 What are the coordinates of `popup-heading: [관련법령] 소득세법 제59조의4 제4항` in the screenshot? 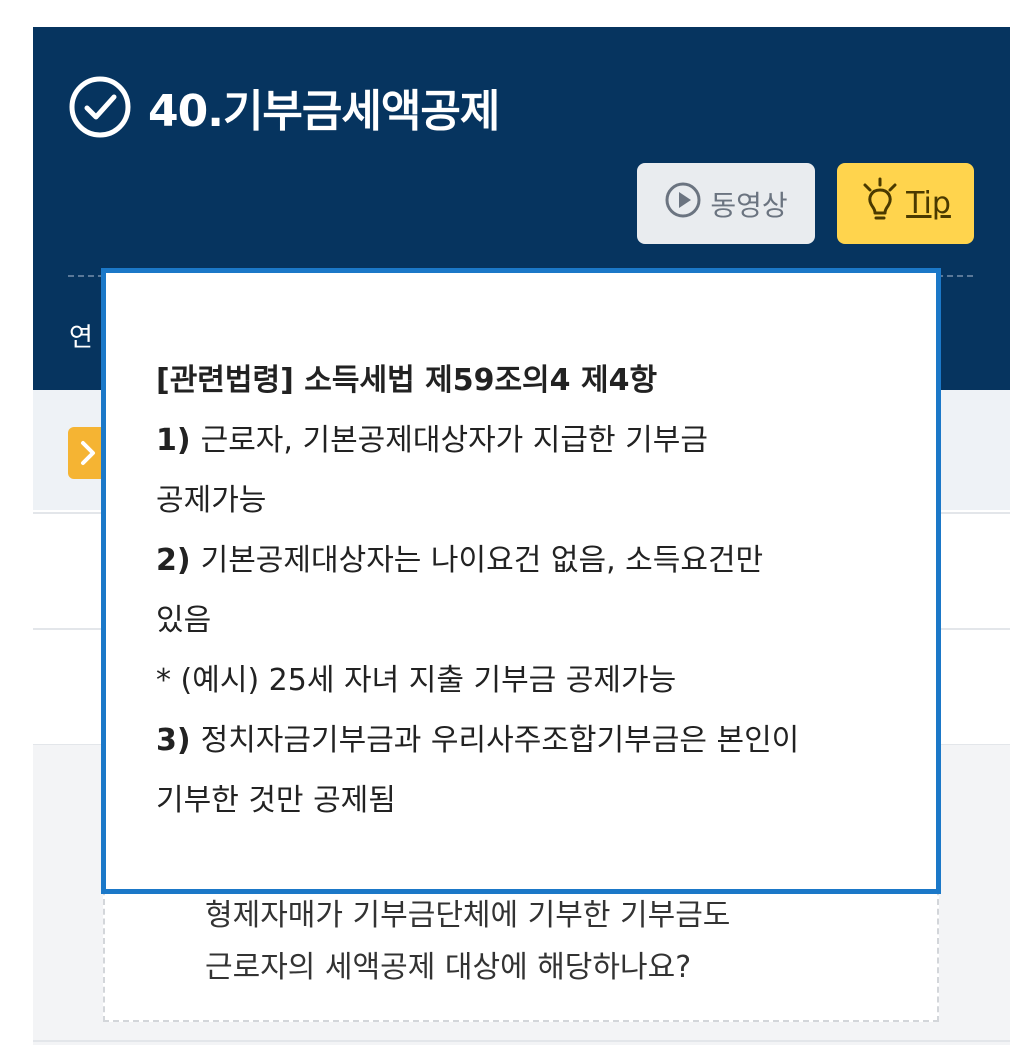 It's located at (407, 380).